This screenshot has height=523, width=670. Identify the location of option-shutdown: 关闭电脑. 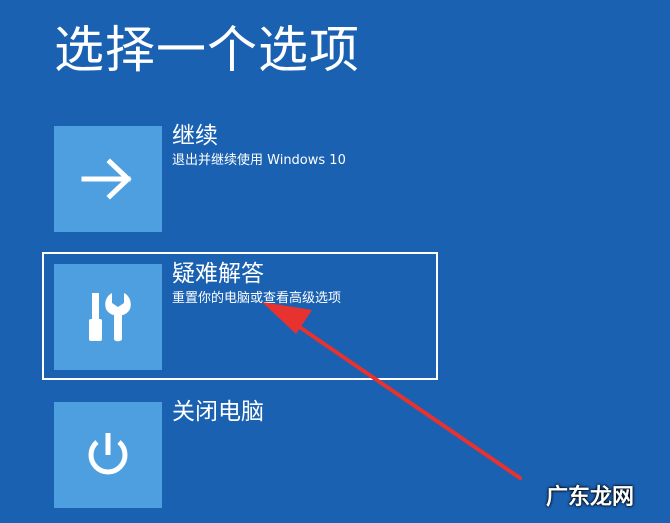
(240, 454).